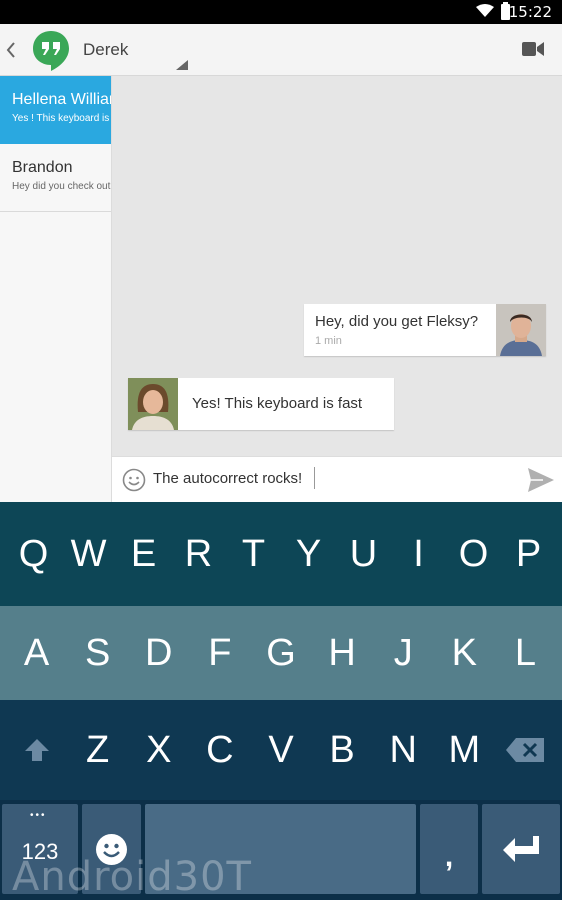 This screenshot has height=900, width=562. Describe the element at coordinates (61, 186) in the screenshot. I see `conversation-preview: Hey did you check out` at that location.